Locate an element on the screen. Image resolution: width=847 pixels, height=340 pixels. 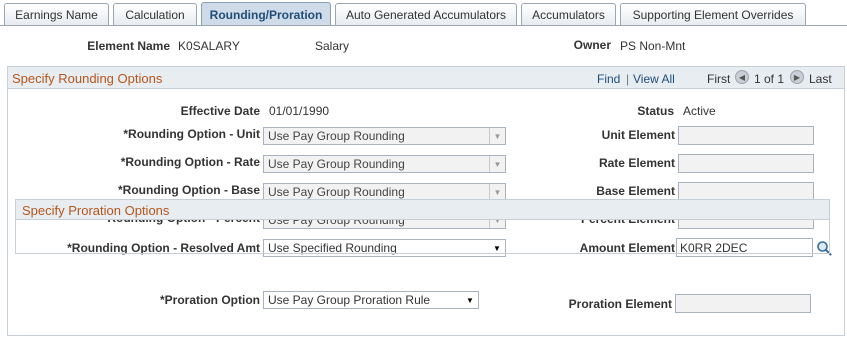
proration-option-value: Use Pay Group Proration Rule is located at coordinates (349, 300).